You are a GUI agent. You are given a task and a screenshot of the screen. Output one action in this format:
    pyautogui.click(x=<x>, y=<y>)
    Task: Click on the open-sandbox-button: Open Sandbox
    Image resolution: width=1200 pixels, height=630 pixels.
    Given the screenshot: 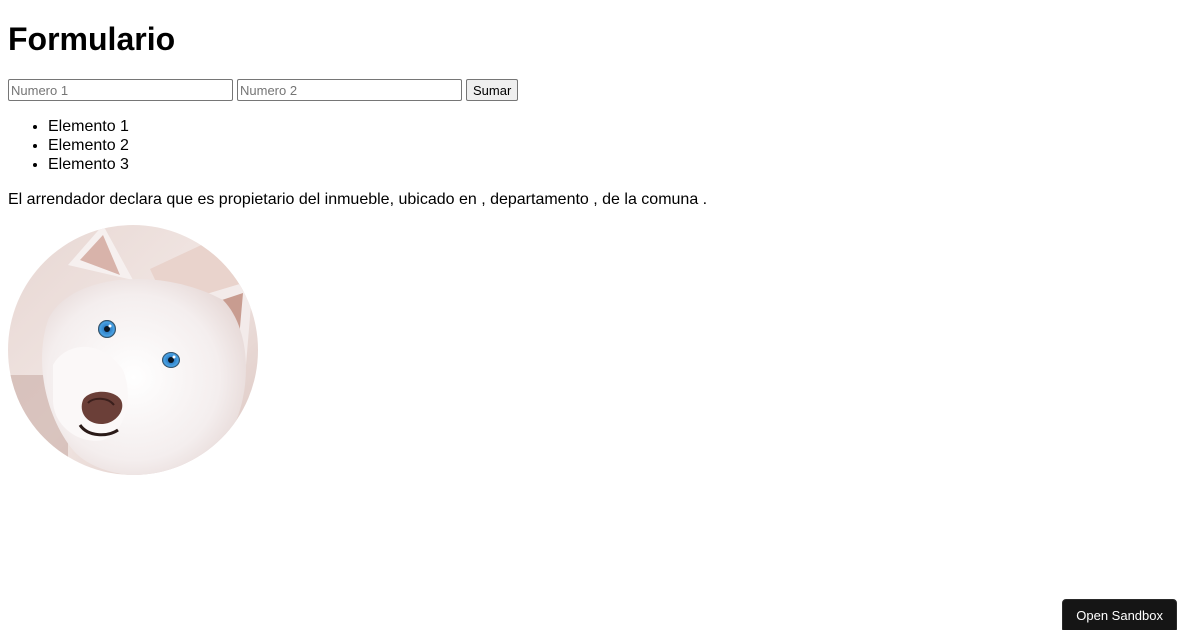 What is the action you would take?
    pyautogui.click(x=1119, y=614)
    